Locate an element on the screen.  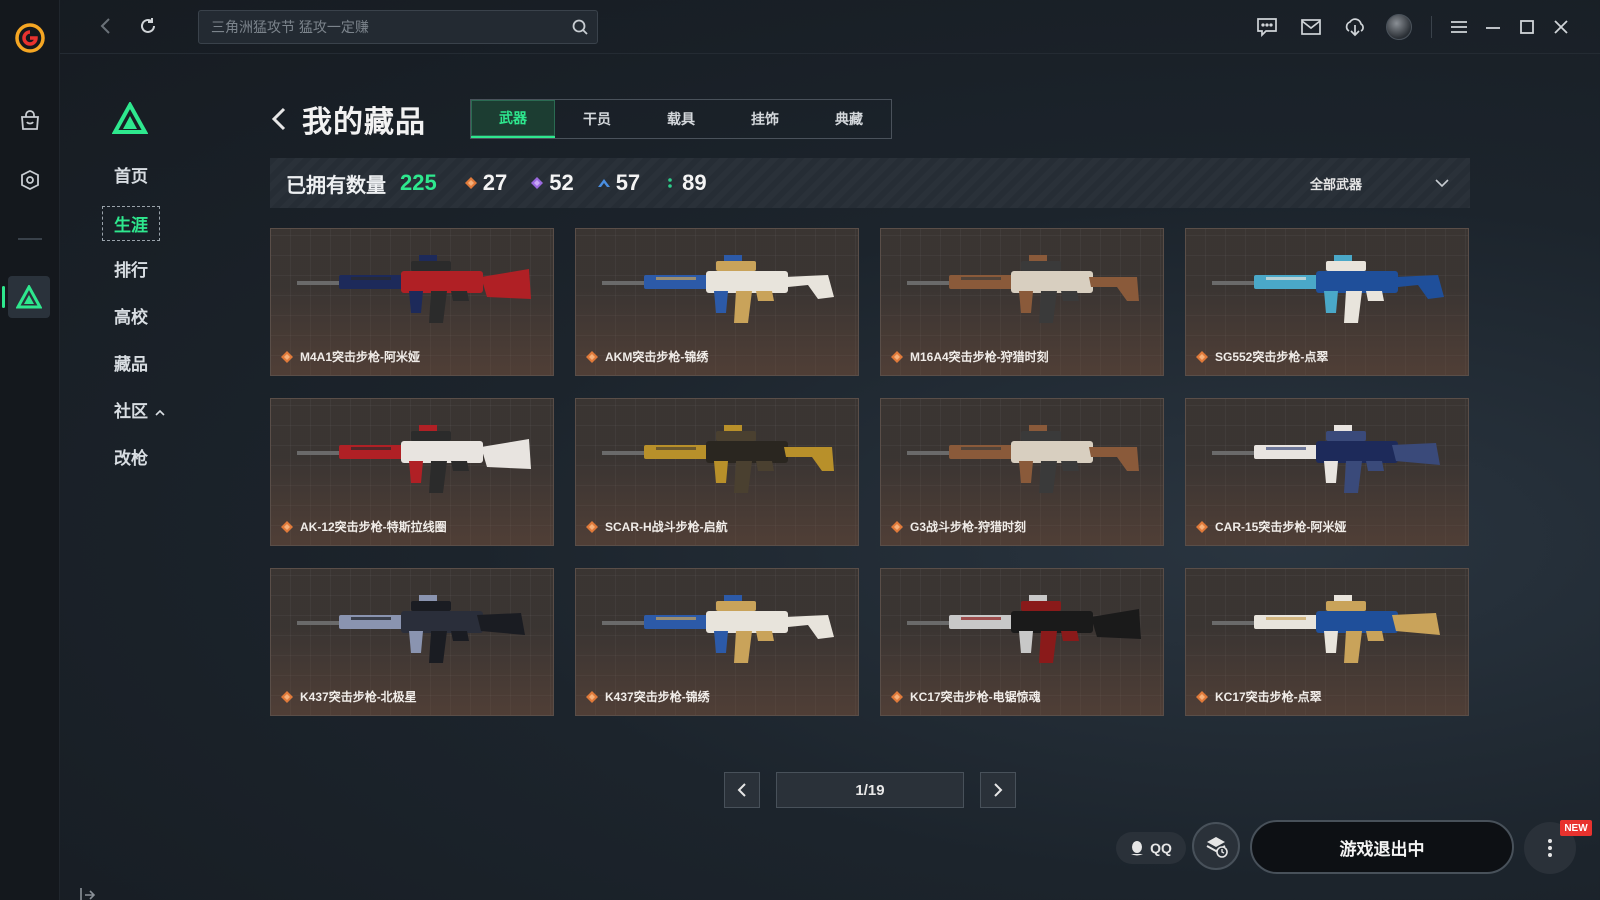
weapon-card: AK-12突击步枪-特斯拉线圈 is located at coordinates (412, 472).